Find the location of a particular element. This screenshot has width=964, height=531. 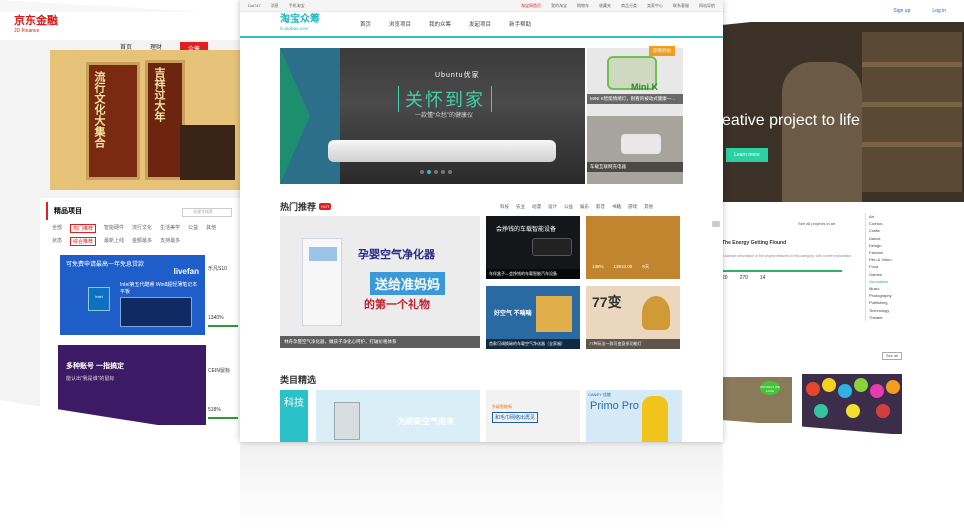

scroll-arrow-icon is located at coordinates (716, 224).